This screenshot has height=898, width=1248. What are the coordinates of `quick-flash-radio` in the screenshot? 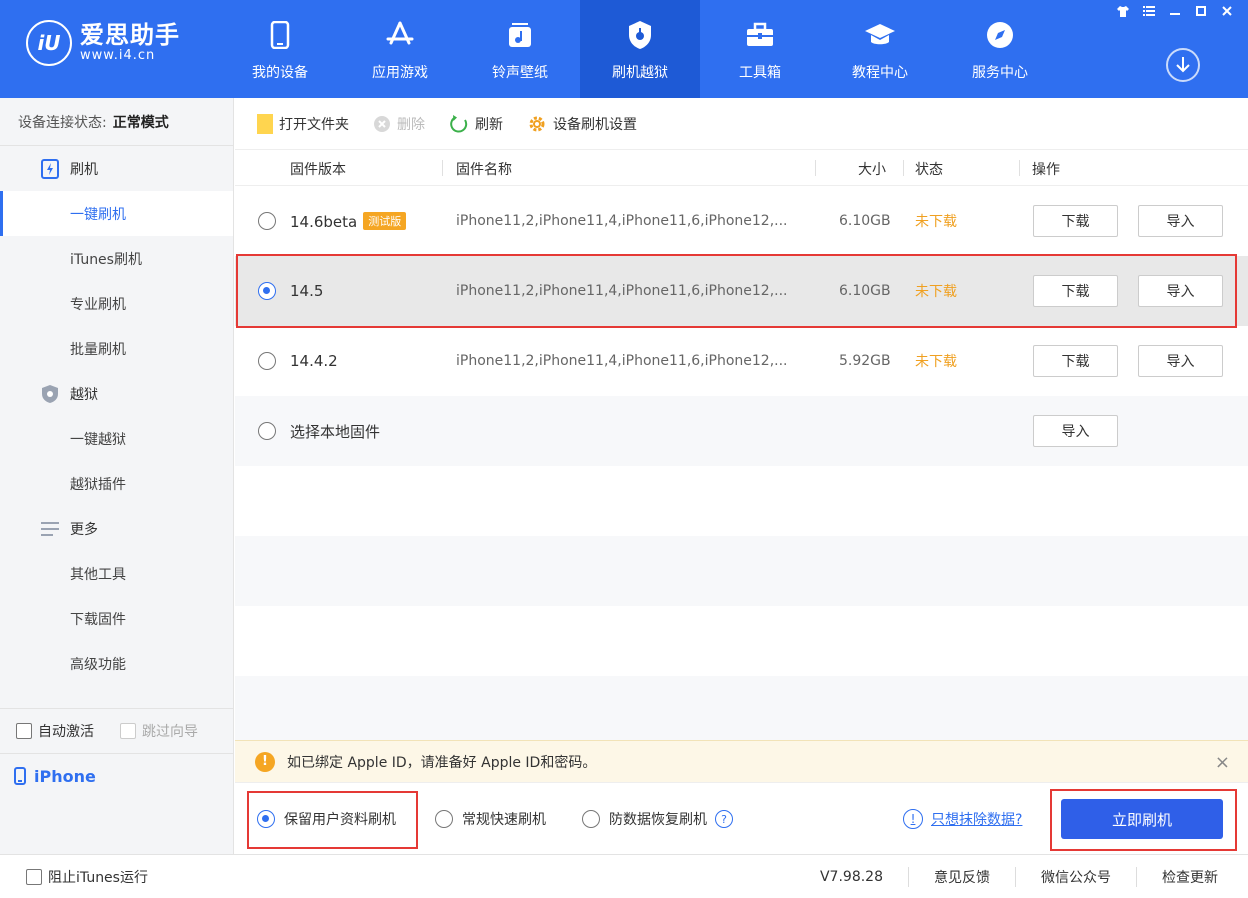 It's located at (444, 819).